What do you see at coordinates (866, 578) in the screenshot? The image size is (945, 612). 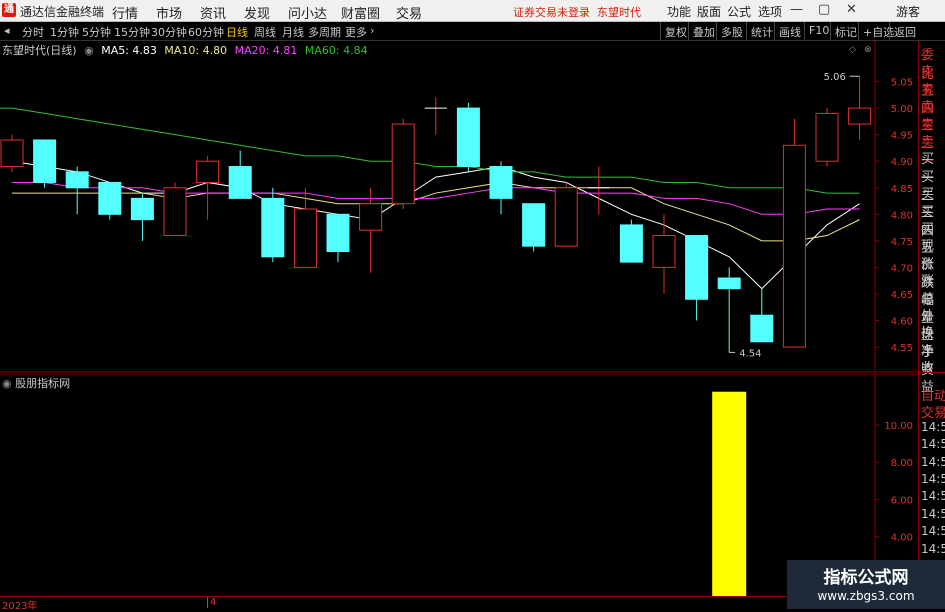 I see `watermark-title: 指标公式网` at bounding box center [866, 578].